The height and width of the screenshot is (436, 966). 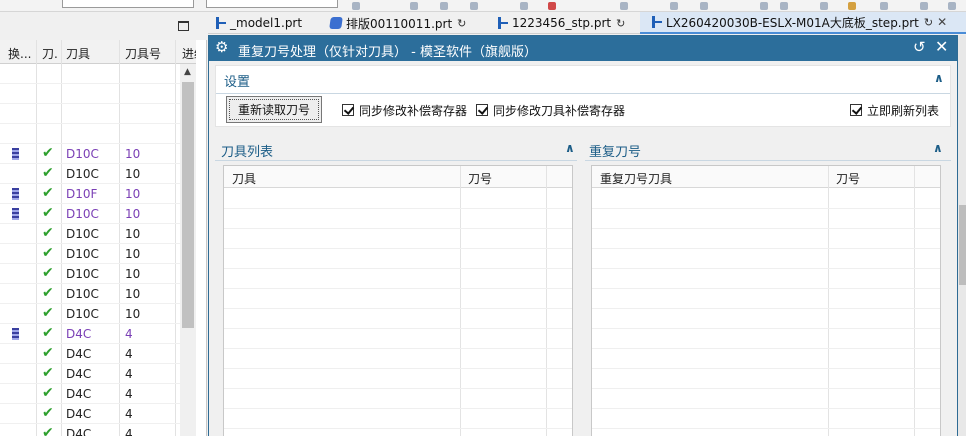 I want to click on collapse-settings-icon: ∧, so click(x=939, y=78).